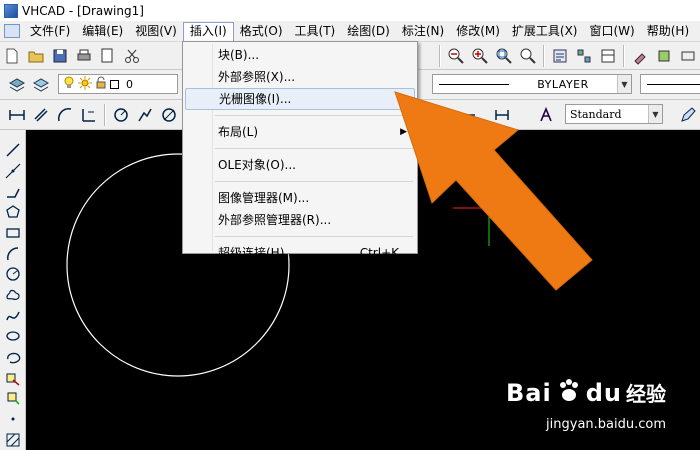 The height and width of the screenshot is (450, 700). Describe the element at coordinates (101, 84) in the screenshot. I see `lock-icon` at that location.